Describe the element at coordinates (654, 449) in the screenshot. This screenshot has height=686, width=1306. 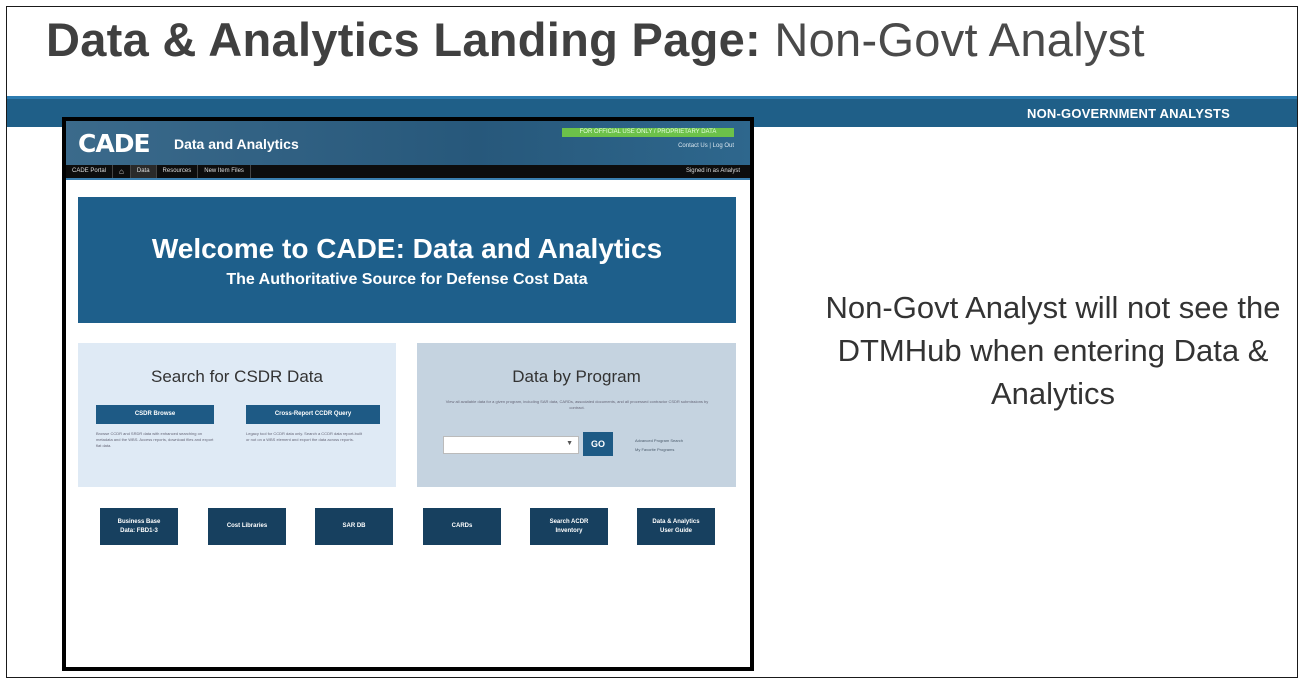
I see `favorite-programs-link: My Favorite Programs` at that location.